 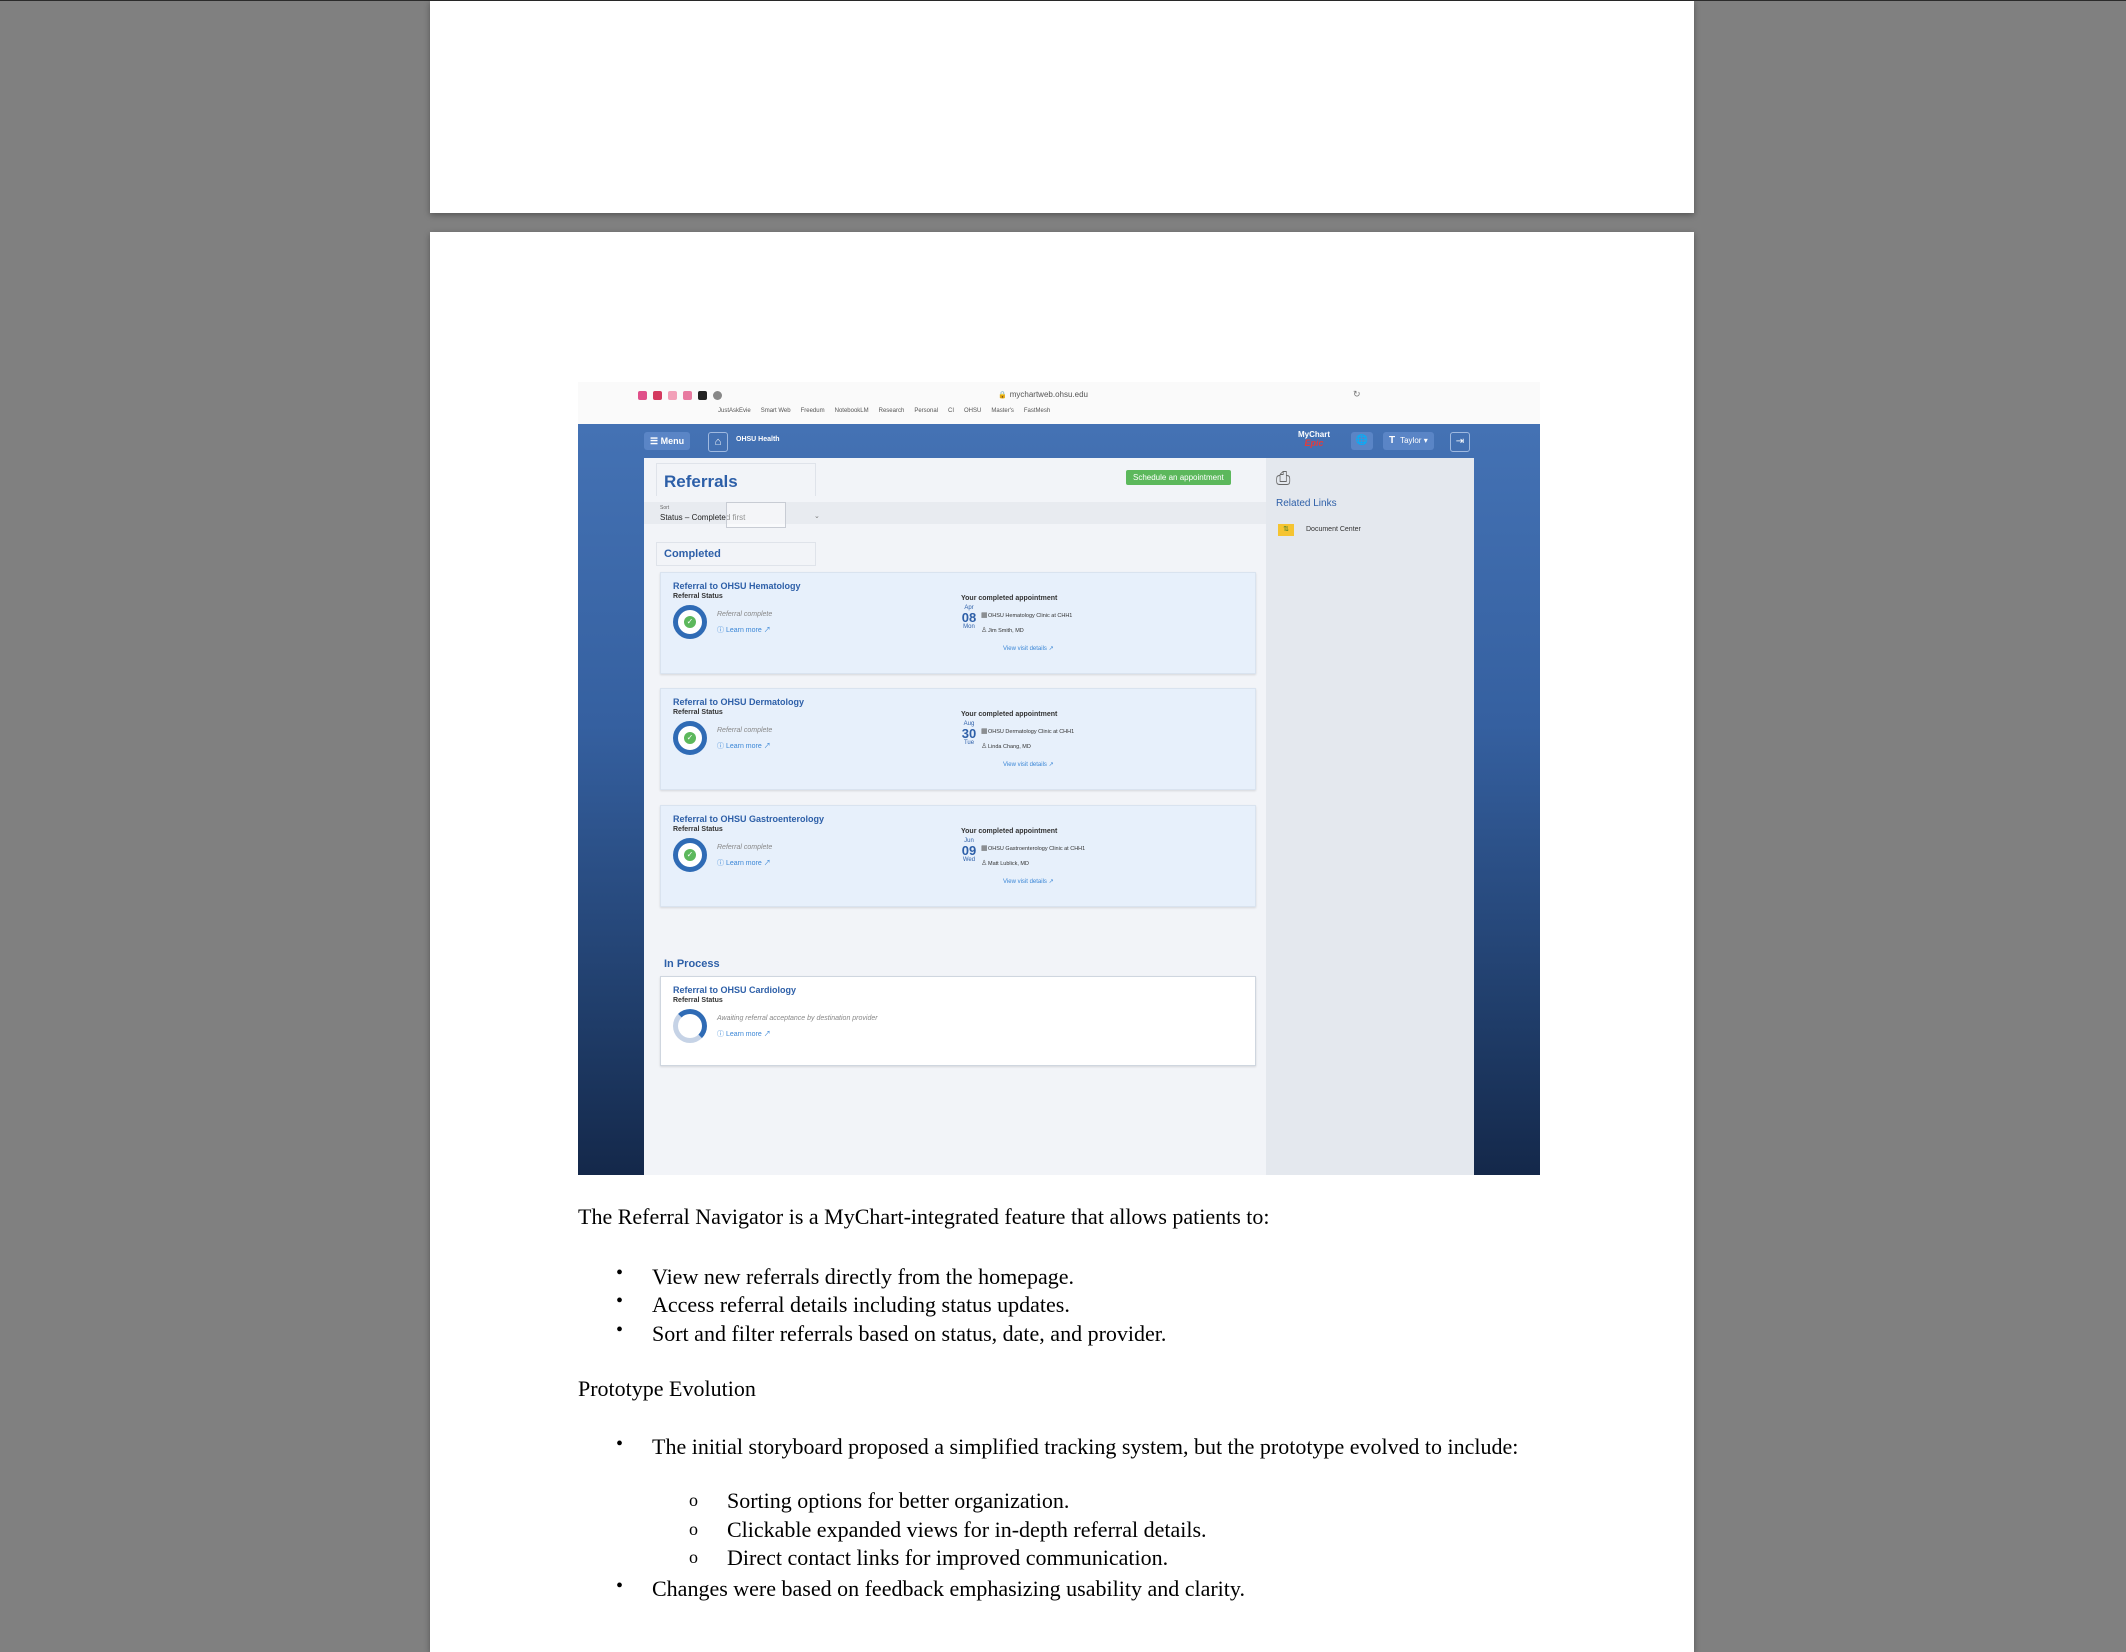 I want to click on logout-icon: ⇥, so click(x=1460, y=441).